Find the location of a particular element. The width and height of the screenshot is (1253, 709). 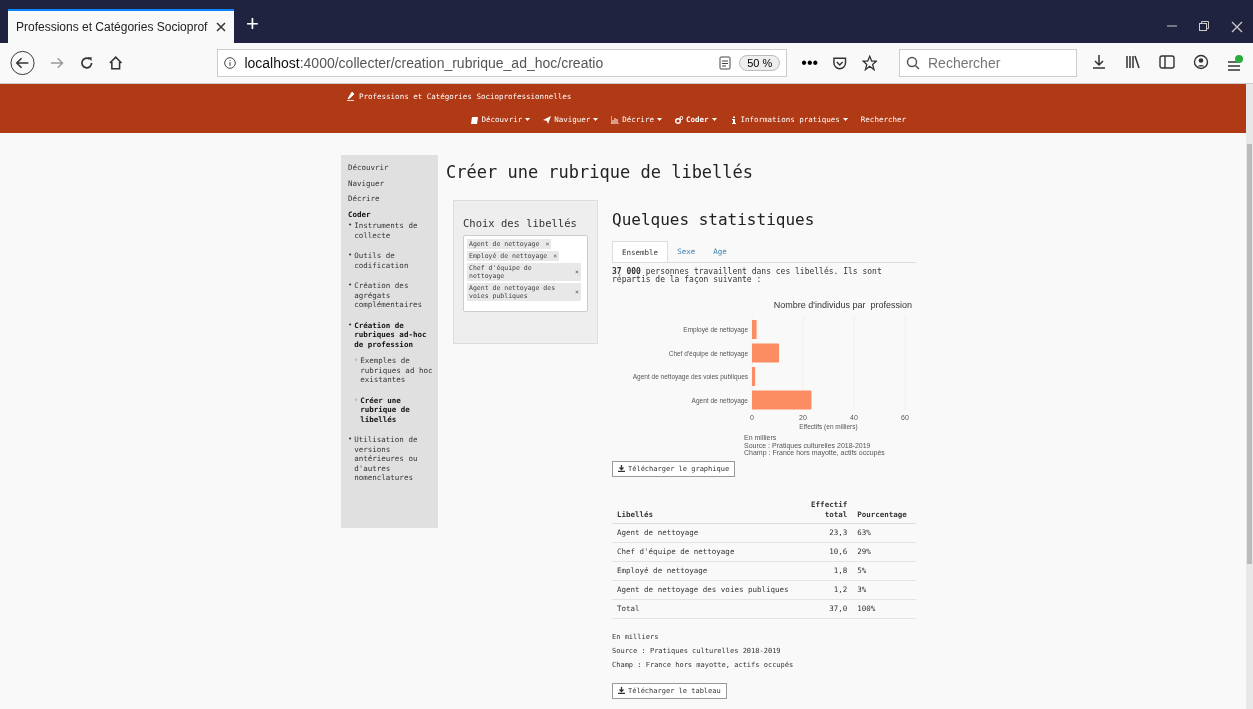

summary-text: 37 000 personnes travaillent dans ces libellés. Ils sont répartis de la façon suivante : is located at coordinates (747, 276).